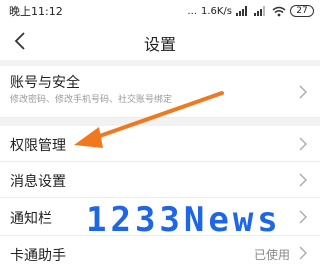  I want to click on wifi-icon, so click(279, 11).